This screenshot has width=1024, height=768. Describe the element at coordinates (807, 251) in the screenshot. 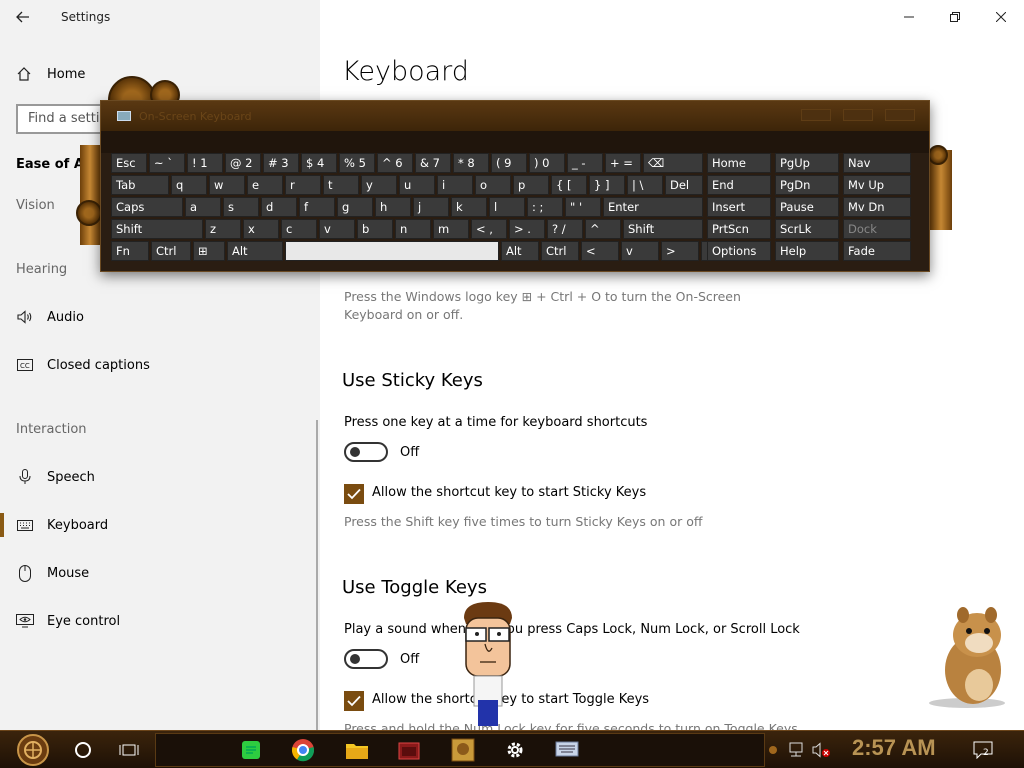

I see `osk-nav-key: Help` at that location.